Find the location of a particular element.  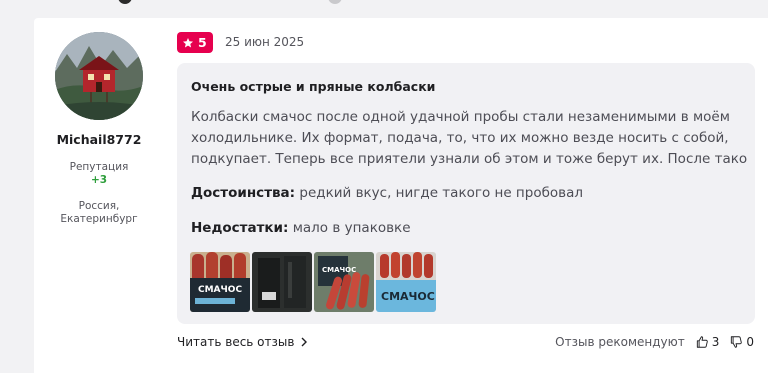

review-photo-1: СМАЧОС is located at coordinates (220, 282).